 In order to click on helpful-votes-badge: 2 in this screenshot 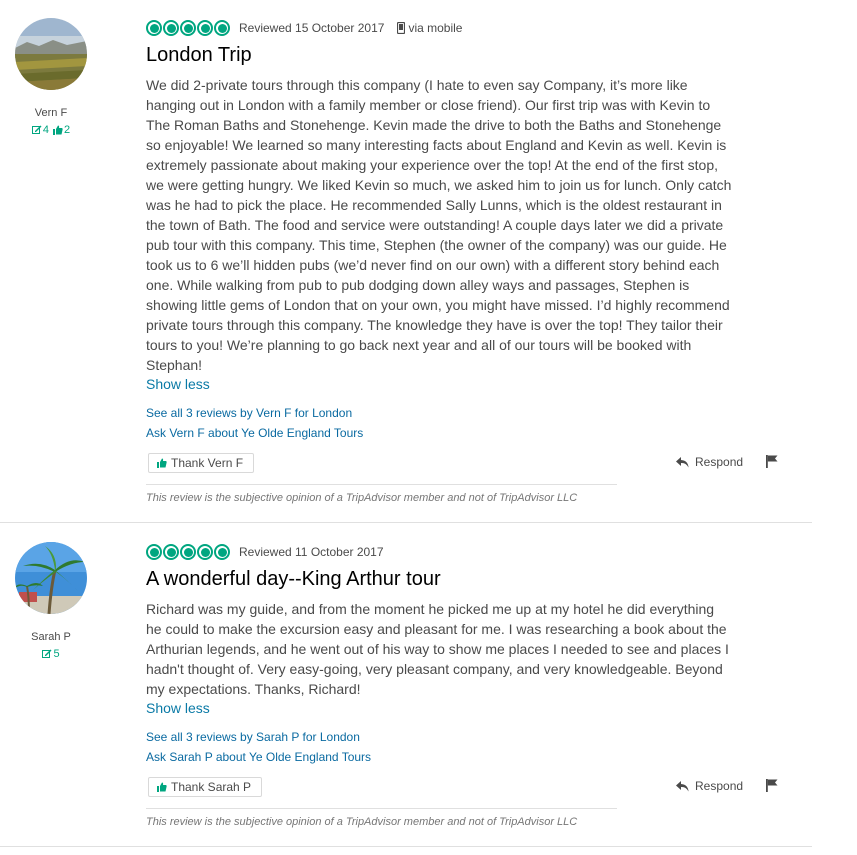, I will do `click(61, 130)`.